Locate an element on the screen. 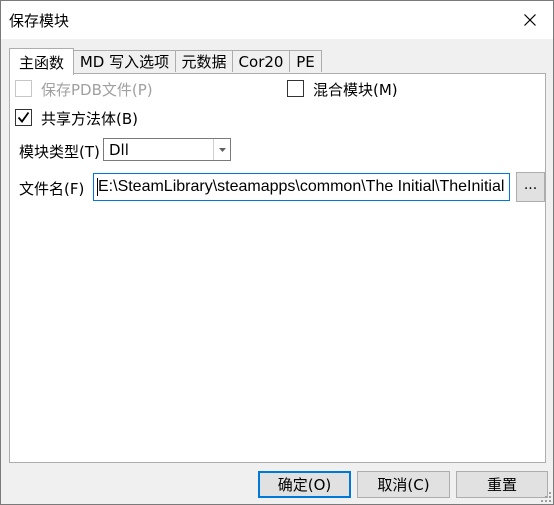  tab-label: 元数据 is located at coordinates (204, 62).